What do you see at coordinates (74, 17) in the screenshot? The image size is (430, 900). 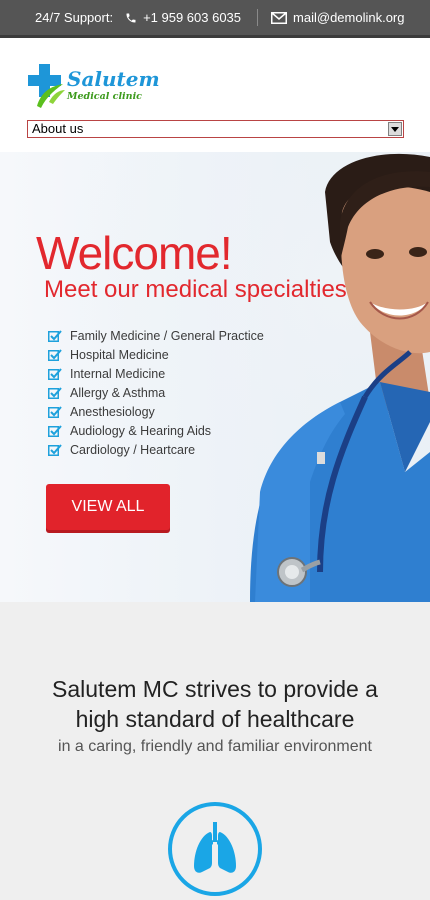 I see `support-label: 24/7 Support:` at bounding box center [74, 17].